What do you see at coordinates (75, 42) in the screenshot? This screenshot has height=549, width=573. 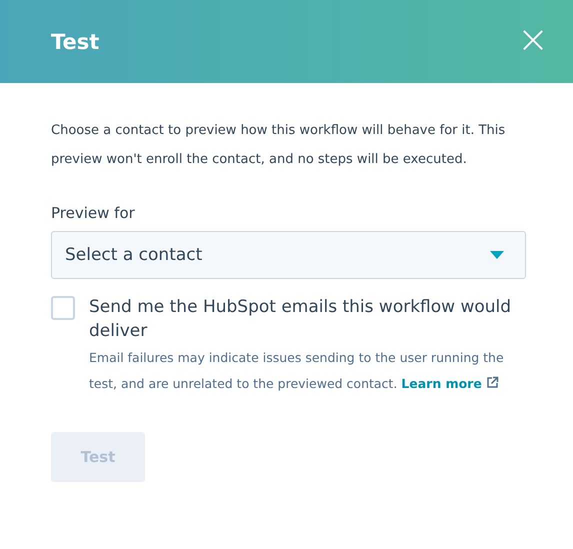 I see `dialog-title: Test` at bounding box center [75, 42].